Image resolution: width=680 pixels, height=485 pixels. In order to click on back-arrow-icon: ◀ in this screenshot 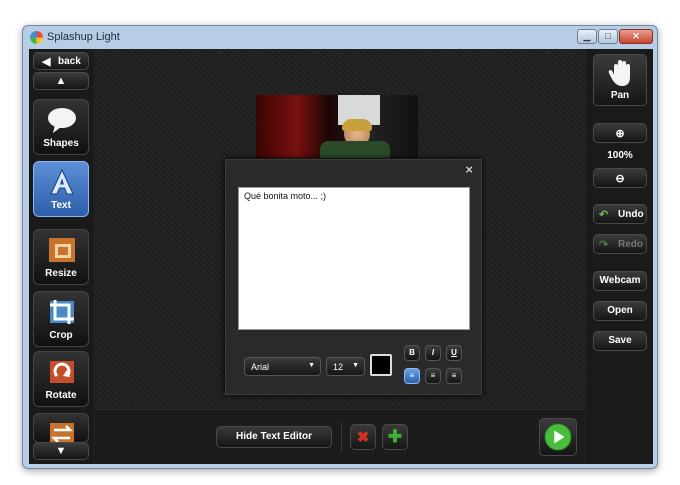, I will do `click(46, 62)`.